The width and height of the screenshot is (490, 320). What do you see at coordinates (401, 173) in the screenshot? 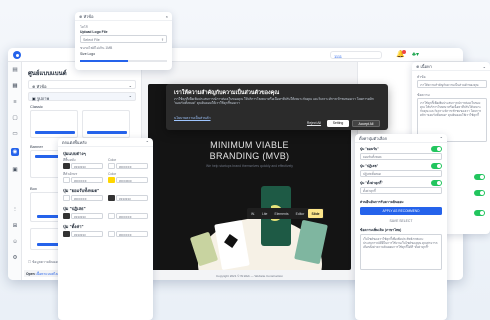
I see `toggle2-input: ปฏิเสธทั้งหมด` at bounding box center [401, 173].